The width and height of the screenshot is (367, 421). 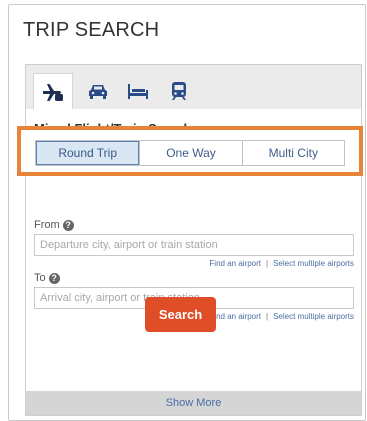 I want to click on trip-type-selector: Round Trip One Way Multi City, so click(x=190, y=153).